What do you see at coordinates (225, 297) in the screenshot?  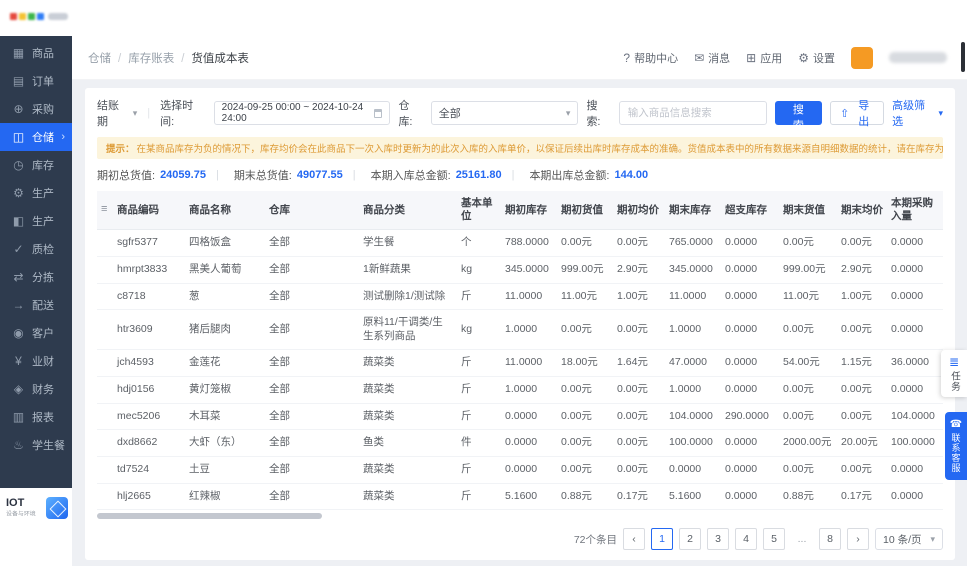 I see `cell-product-name: 葱` at bounding box center [225, 297].